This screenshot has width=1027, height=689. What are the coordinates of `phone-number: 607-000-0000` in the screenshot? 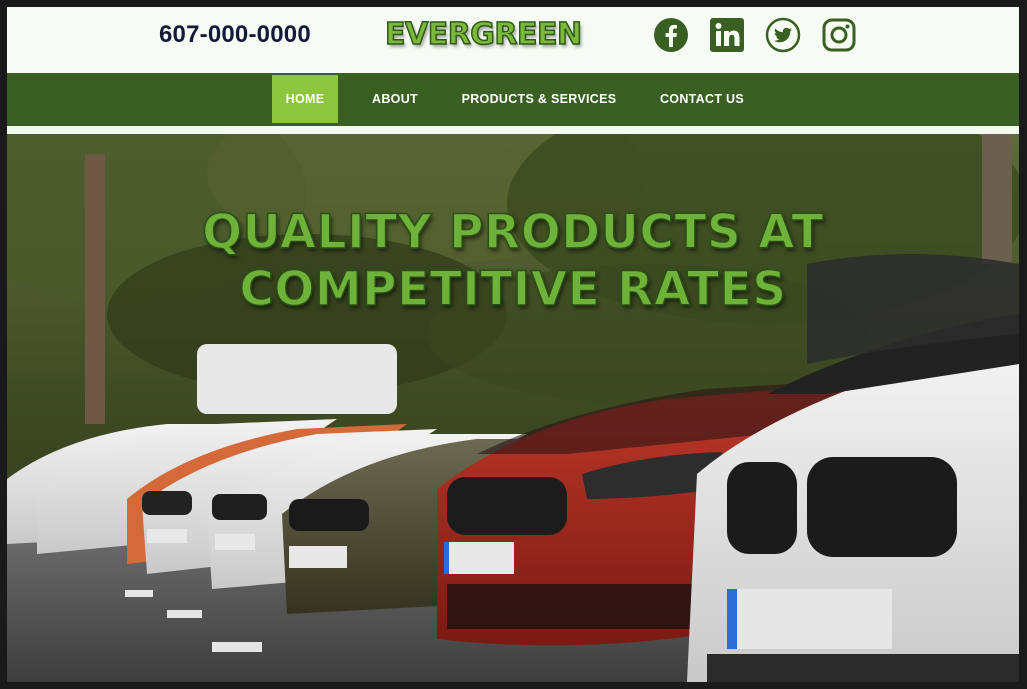 It's located at (235, 35).